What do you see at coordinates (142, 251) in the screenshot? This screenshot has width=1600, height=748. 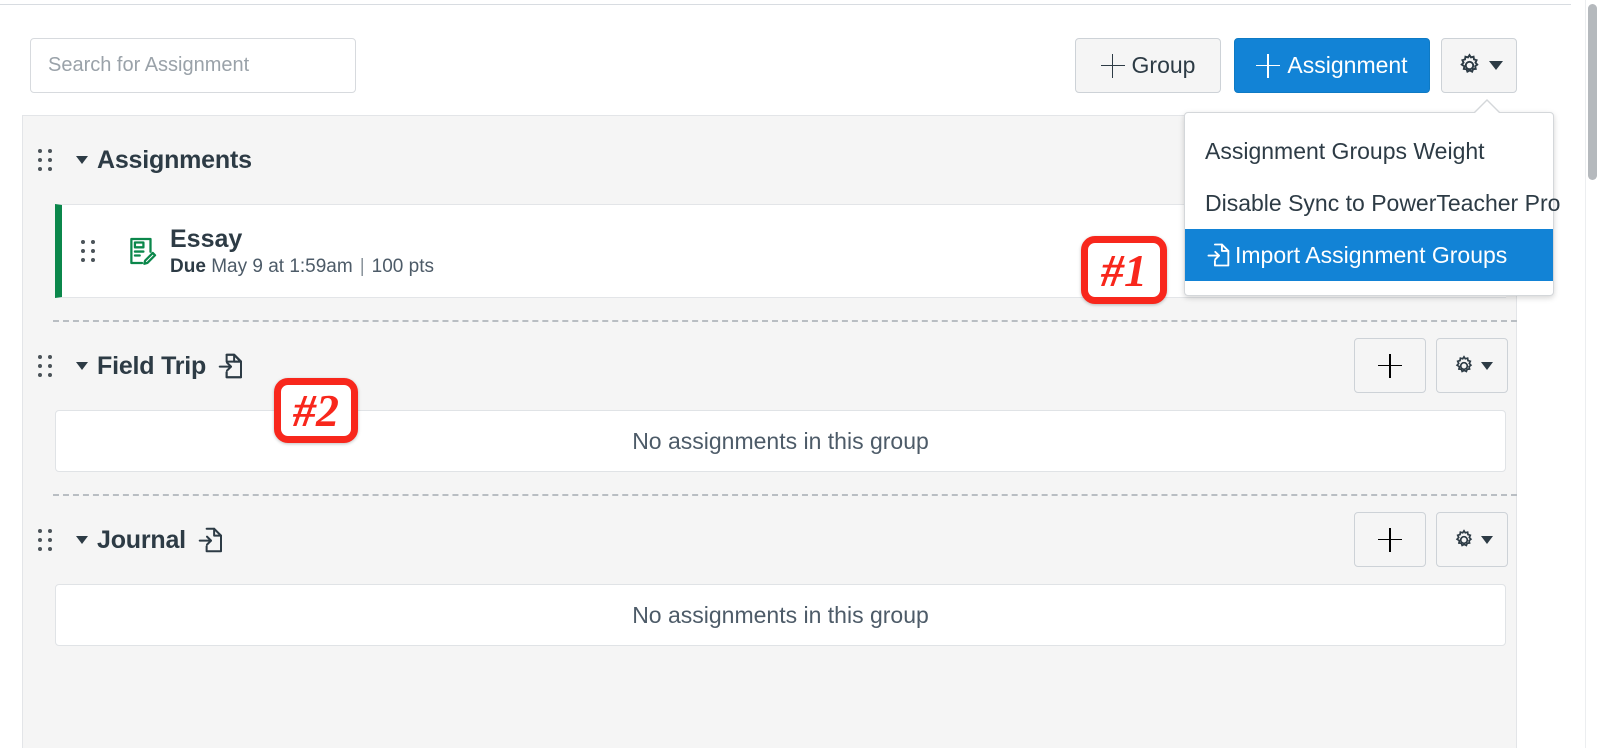 I see `assignment-type-icon` at bounding box center [142, 251].